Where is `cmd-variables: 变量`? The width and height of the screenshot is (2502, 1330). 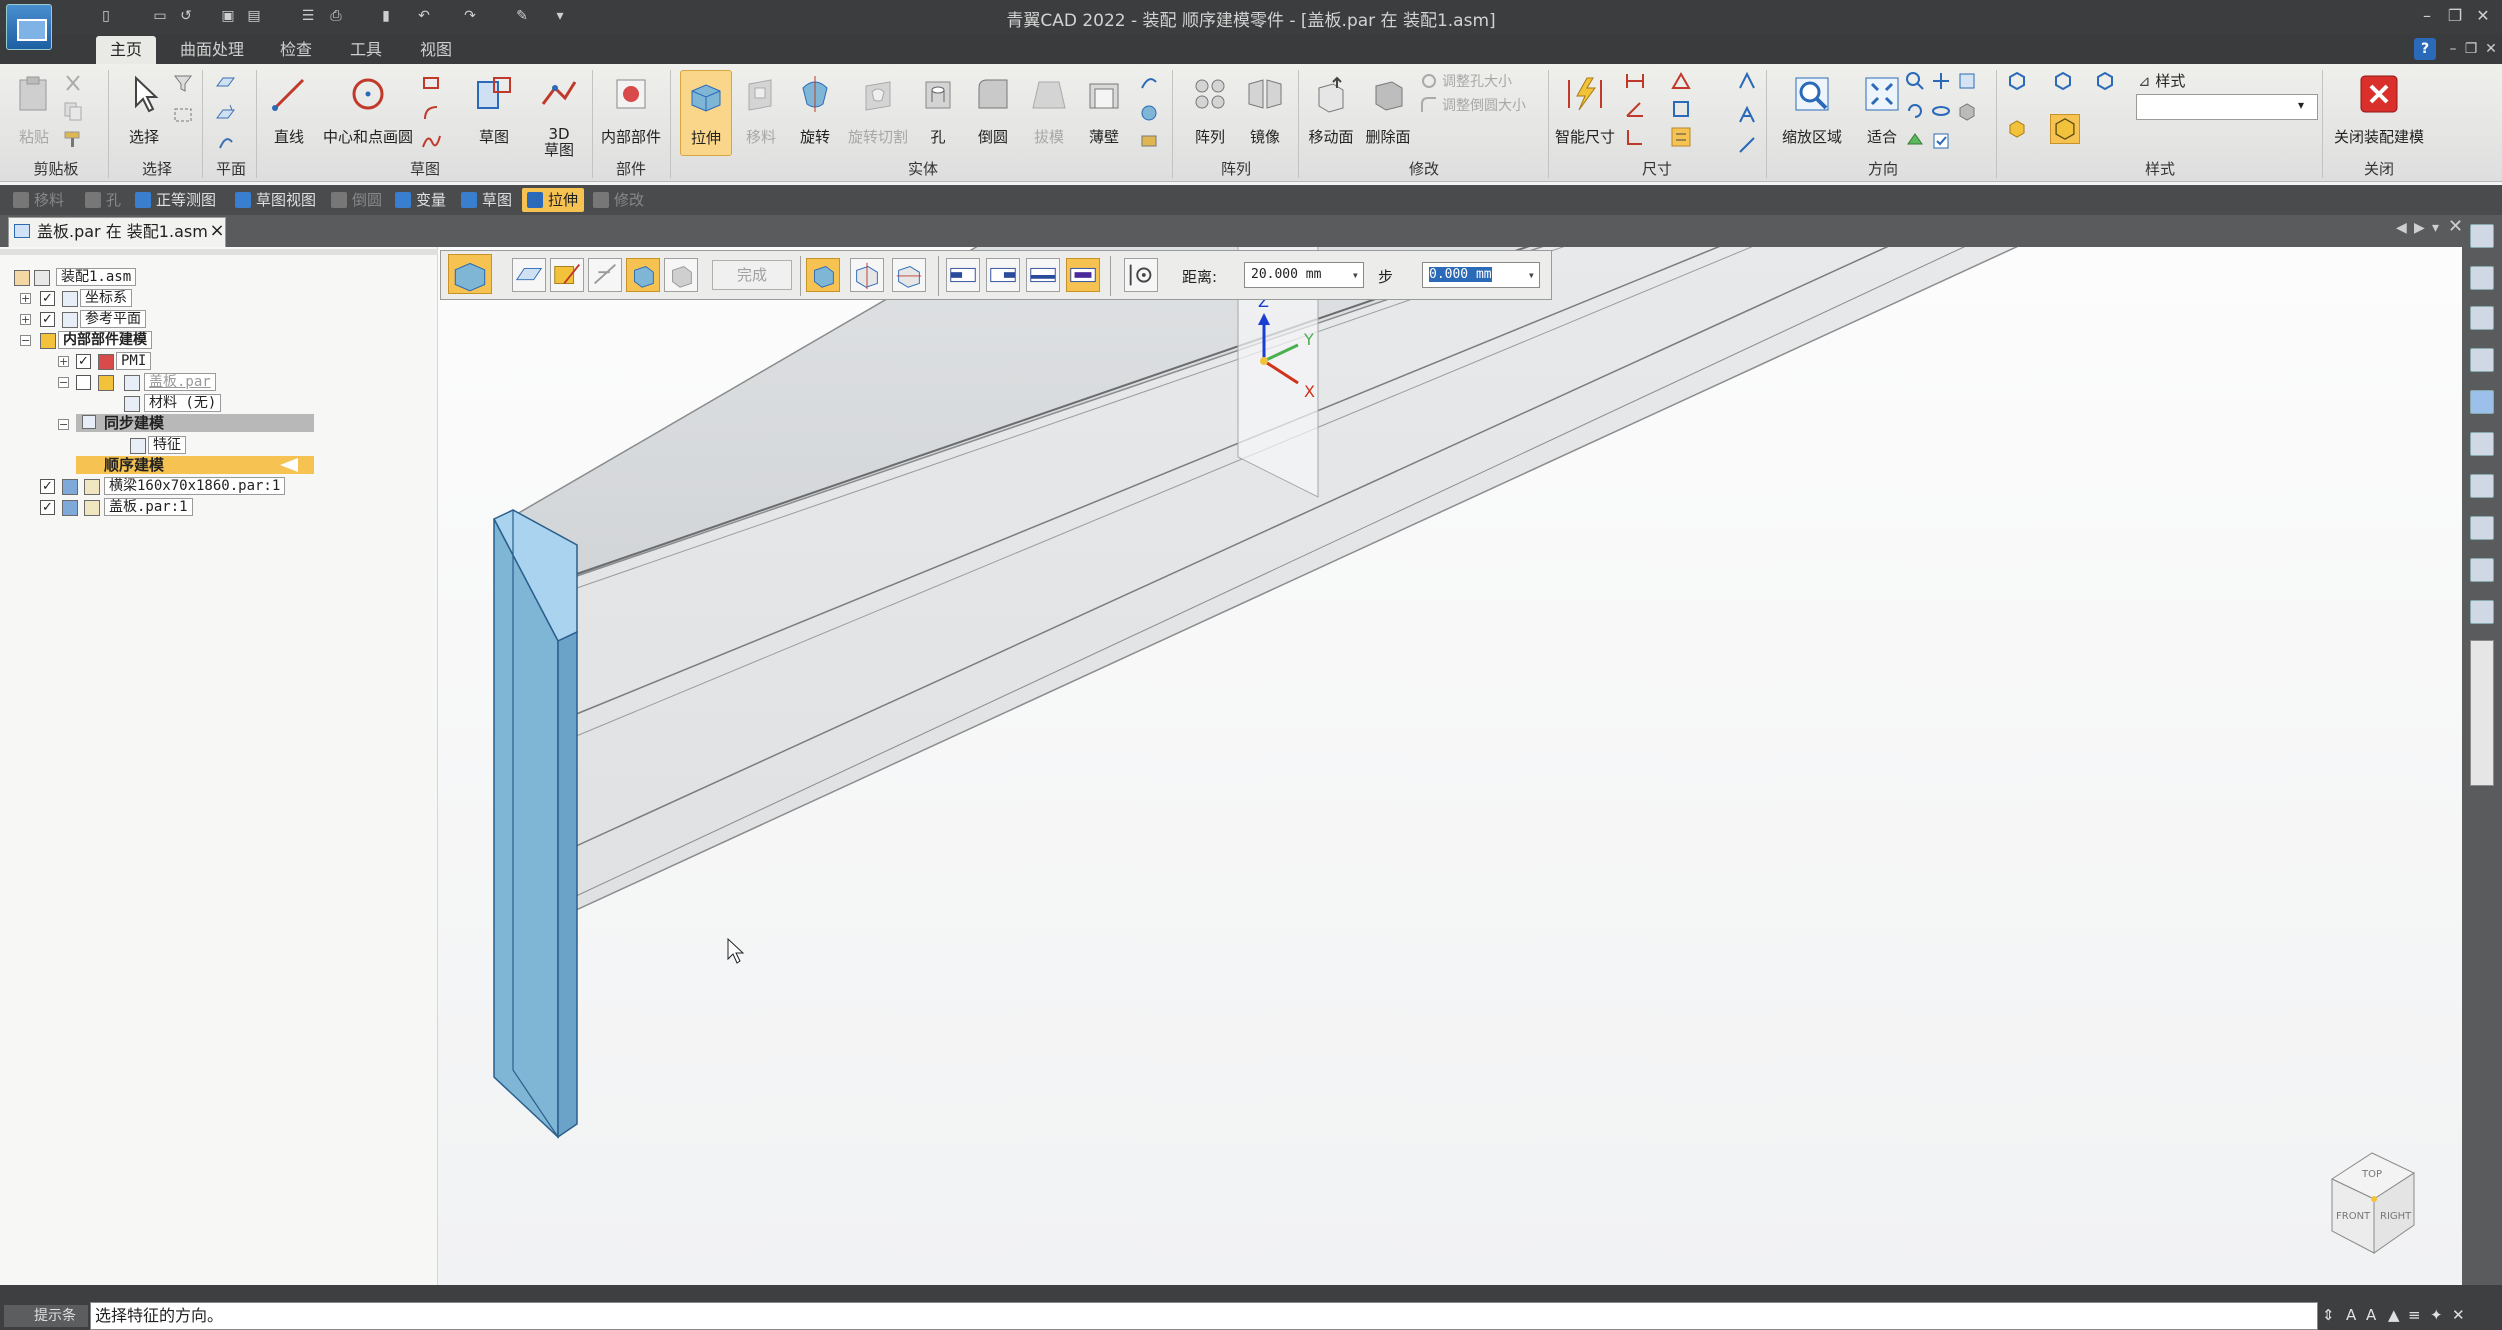 cmd-variables: 变量 is located at coordinates (421, 200).